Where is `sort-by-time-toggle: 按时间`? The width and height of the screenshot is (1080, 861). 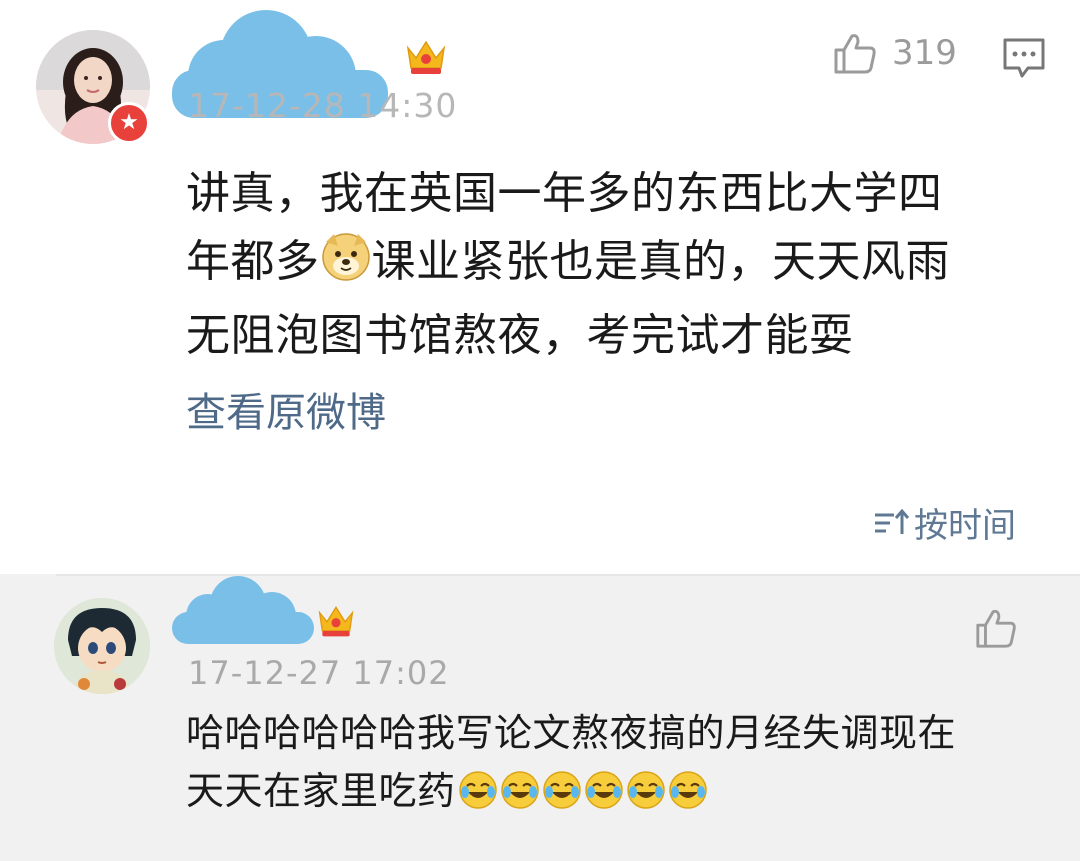 sort-by-time-toggle: 按时间 is located at coordinates (944, 522).